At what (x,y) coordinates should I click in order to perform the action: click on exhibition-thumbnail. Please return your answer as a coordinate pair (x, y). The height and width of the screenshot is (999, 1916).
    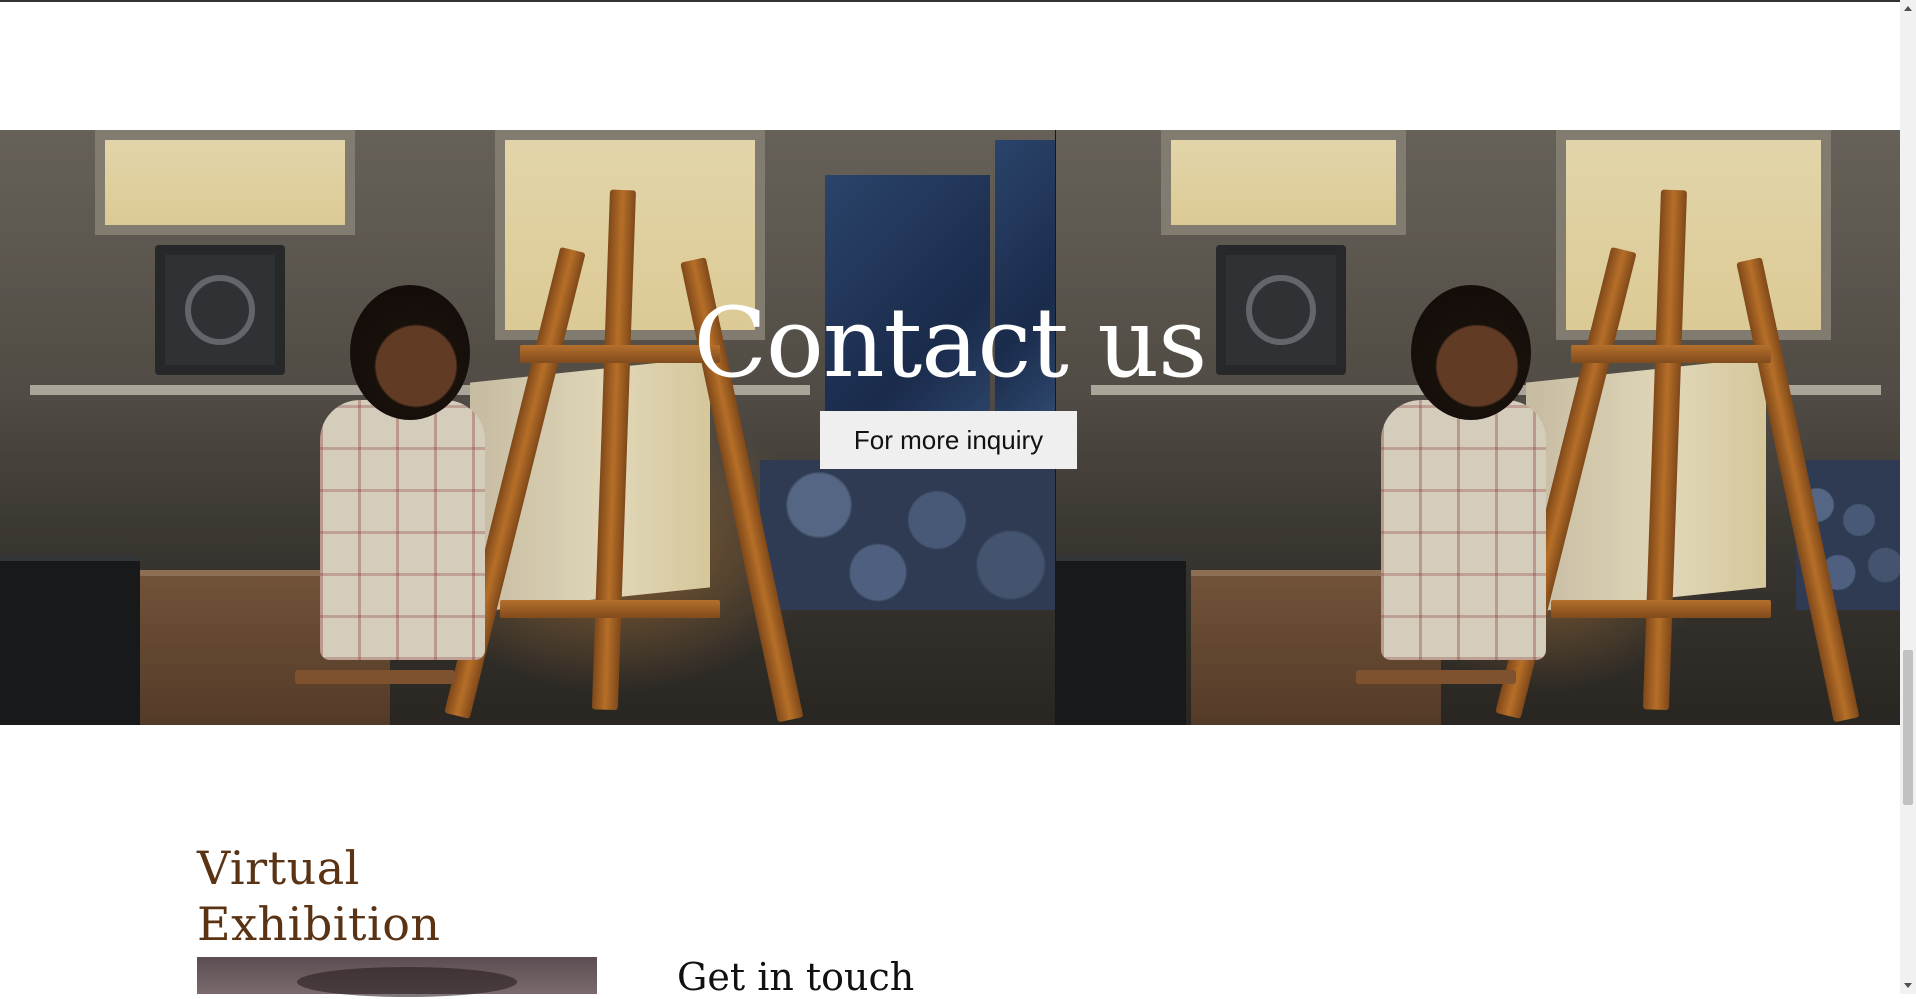
    Looking at the image, I should click on (397, 977).